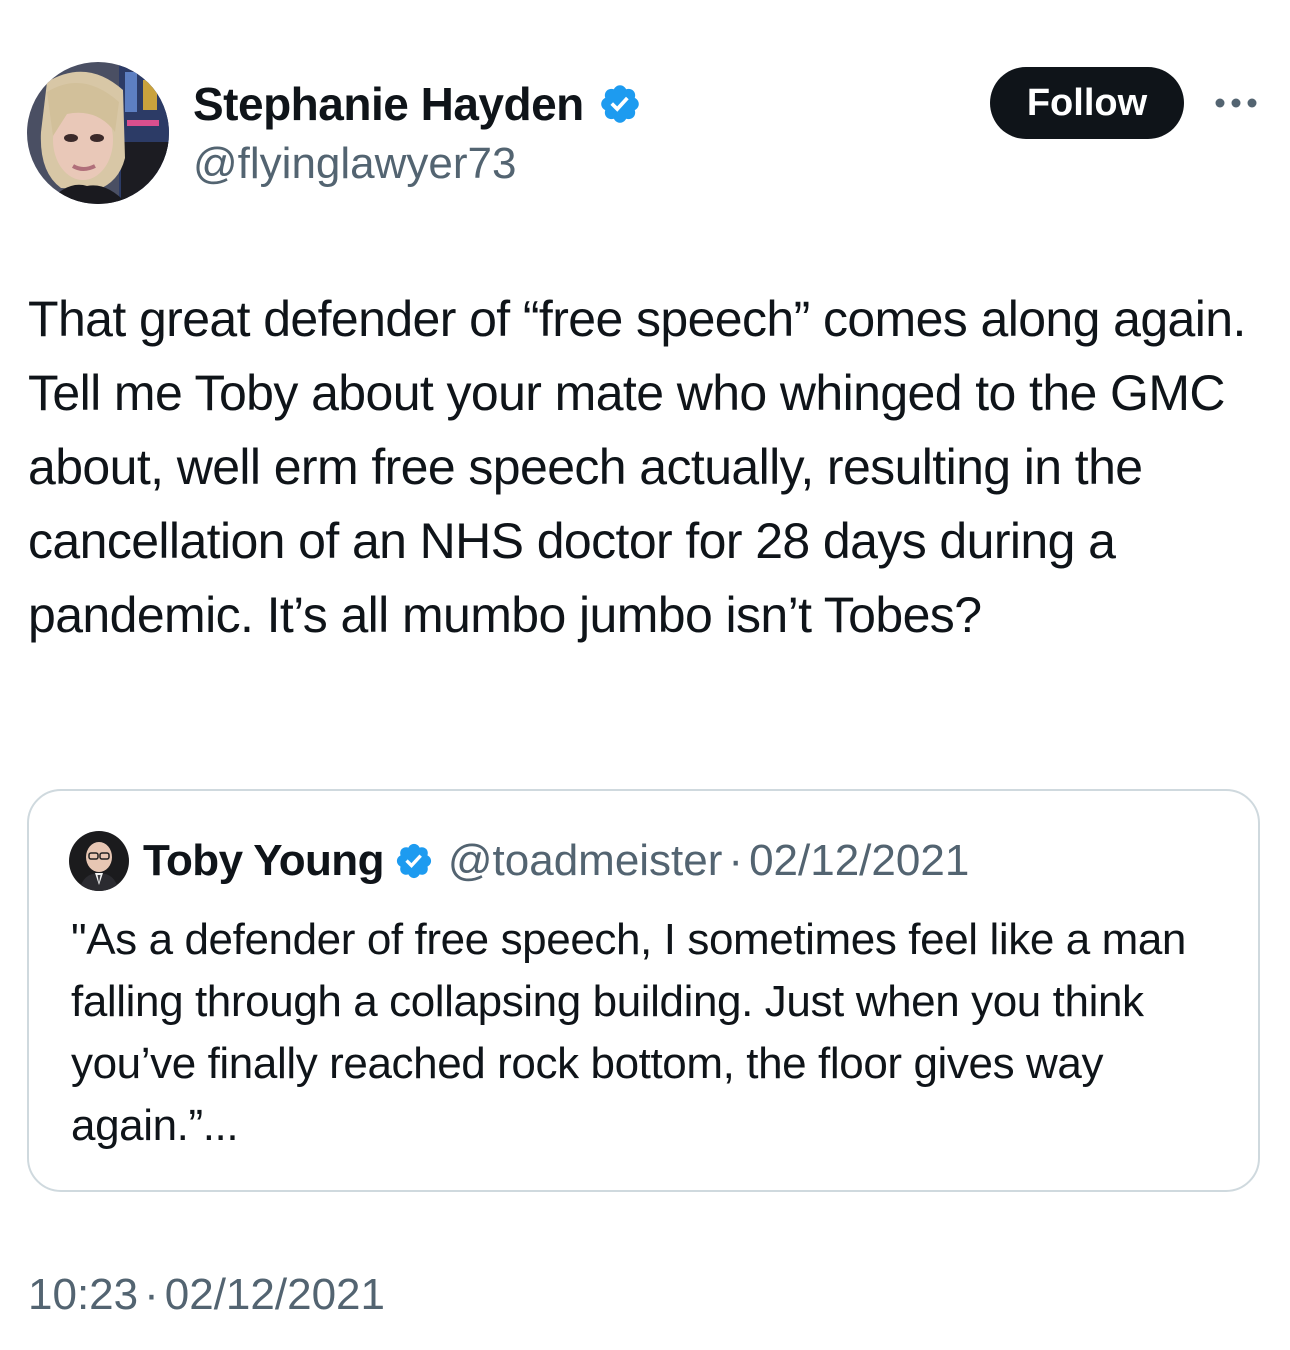 This screenshot has height=1350, width=1290. What do you see at coordinates (1236, 103) in the screenshot?
I see `more-horizontal-icon` at bounding box center [1236, 103].